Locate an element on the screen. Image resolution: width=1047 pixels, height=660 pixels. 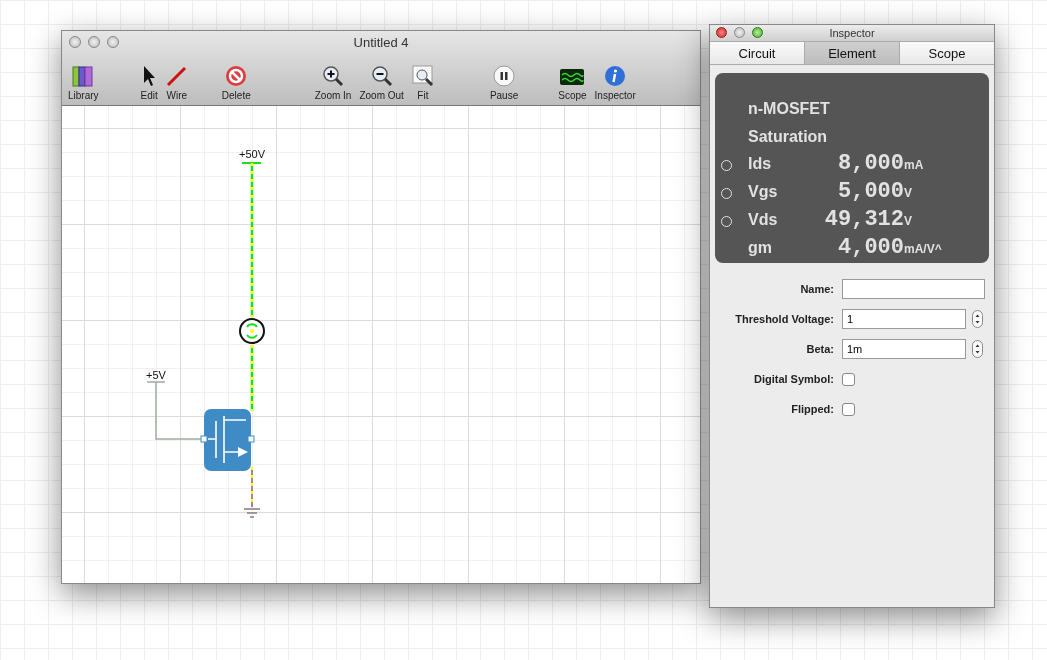
current-source-drawing is located at coordinates (252, 331).